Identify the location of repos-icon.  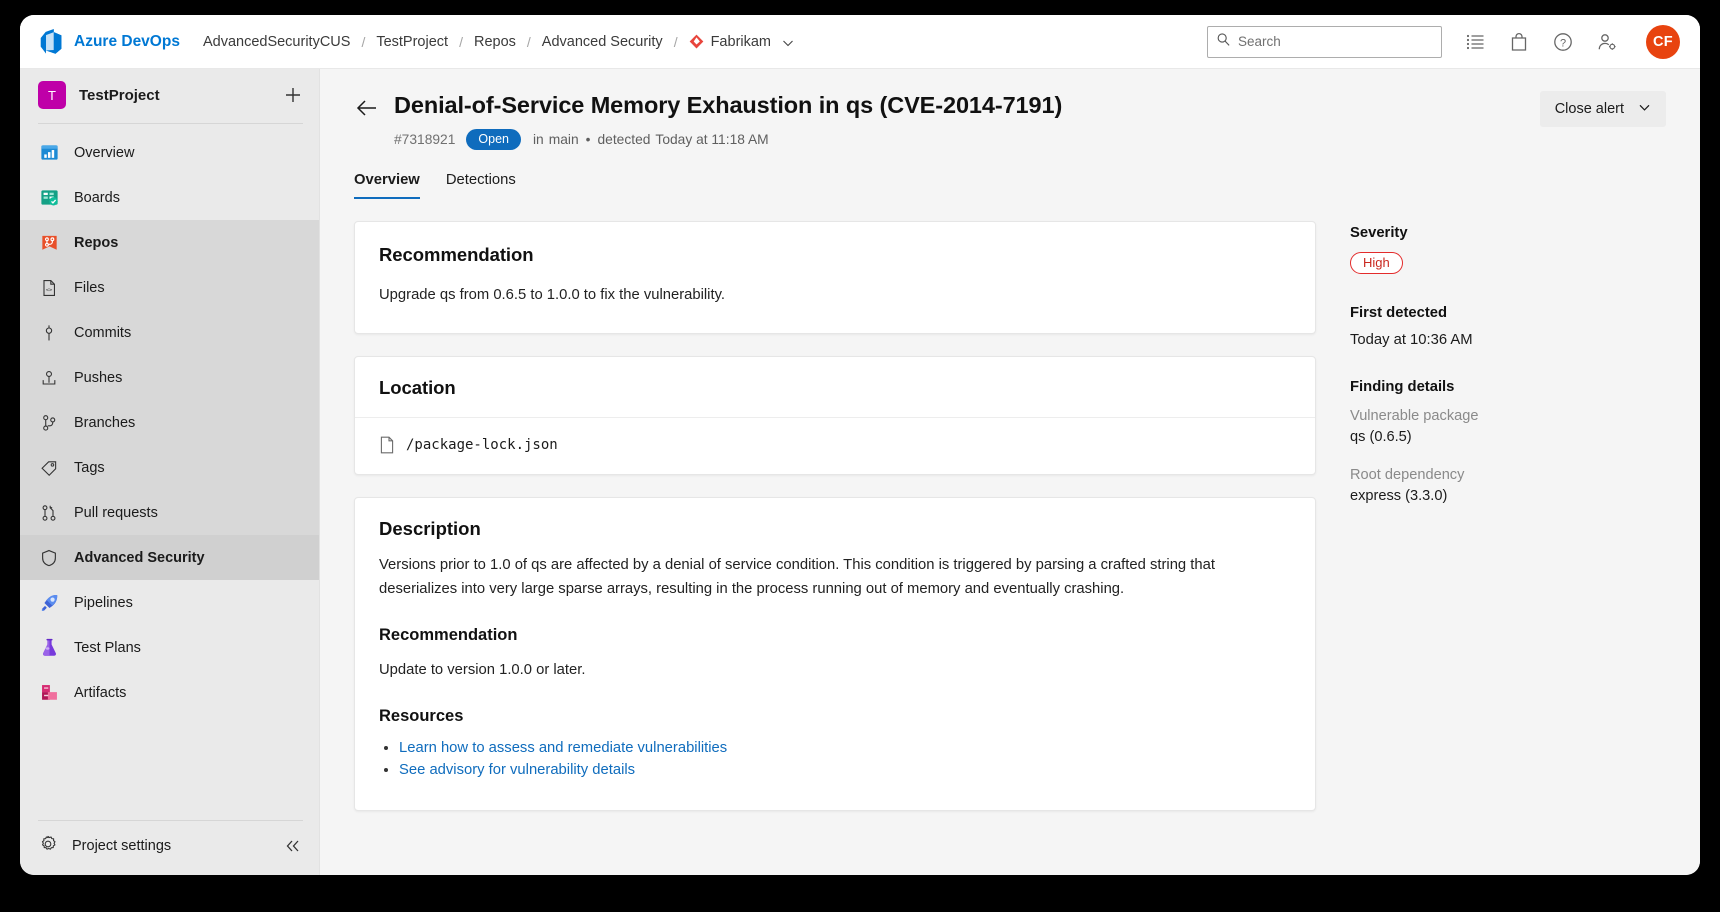
(49, 243).